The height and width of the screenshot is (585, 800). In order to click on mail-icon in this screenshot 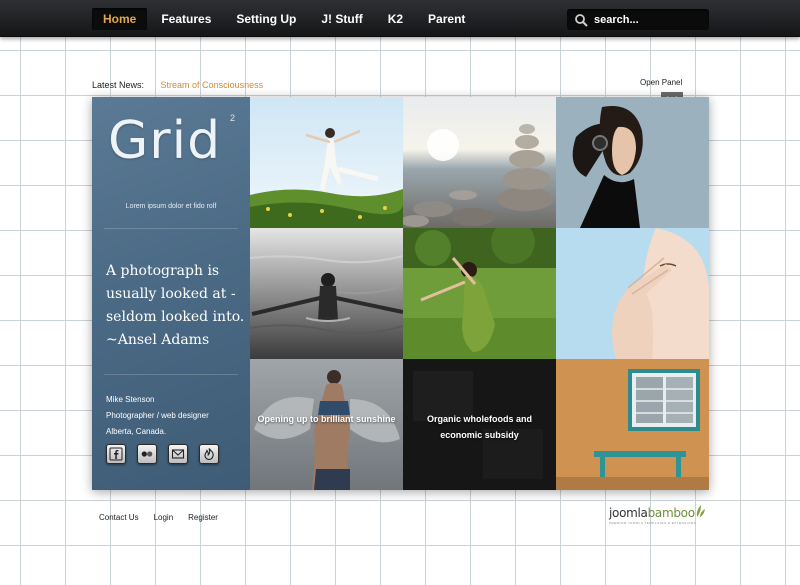, I will do `click(178, 454)`.